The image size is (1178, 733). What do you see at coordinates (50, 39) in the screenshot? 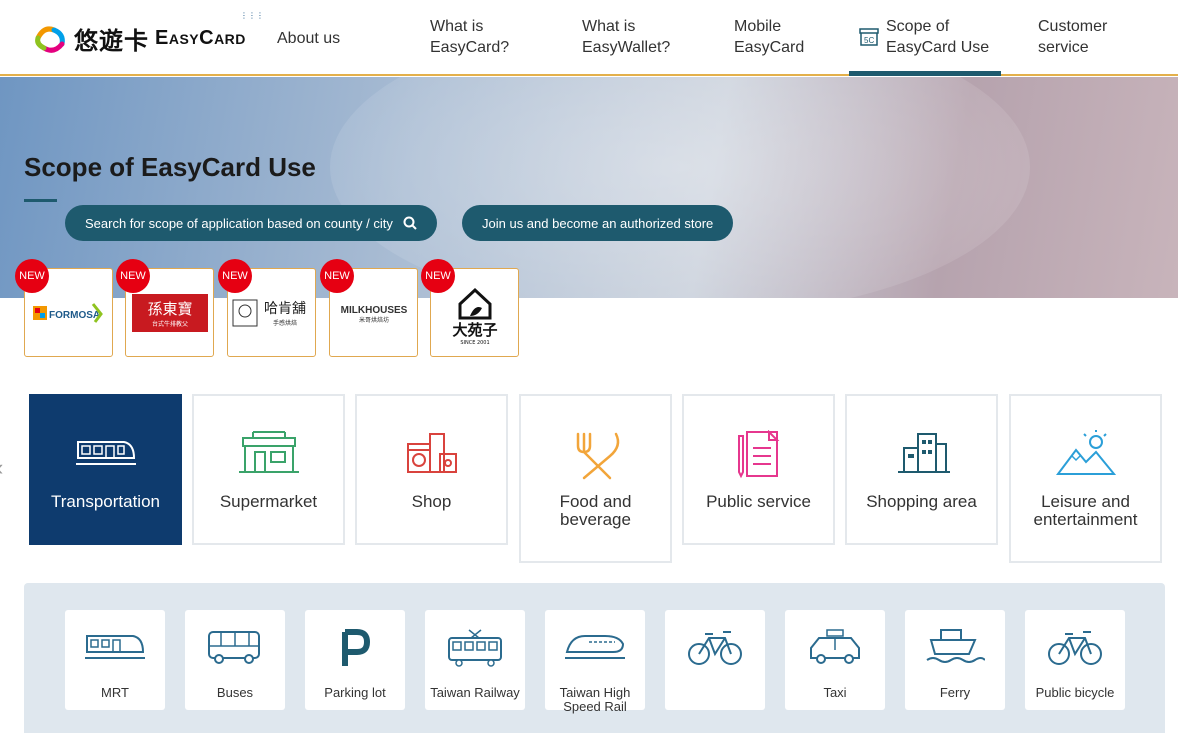
I see `easycard-logo-icon` at bounding box center [50, 39].